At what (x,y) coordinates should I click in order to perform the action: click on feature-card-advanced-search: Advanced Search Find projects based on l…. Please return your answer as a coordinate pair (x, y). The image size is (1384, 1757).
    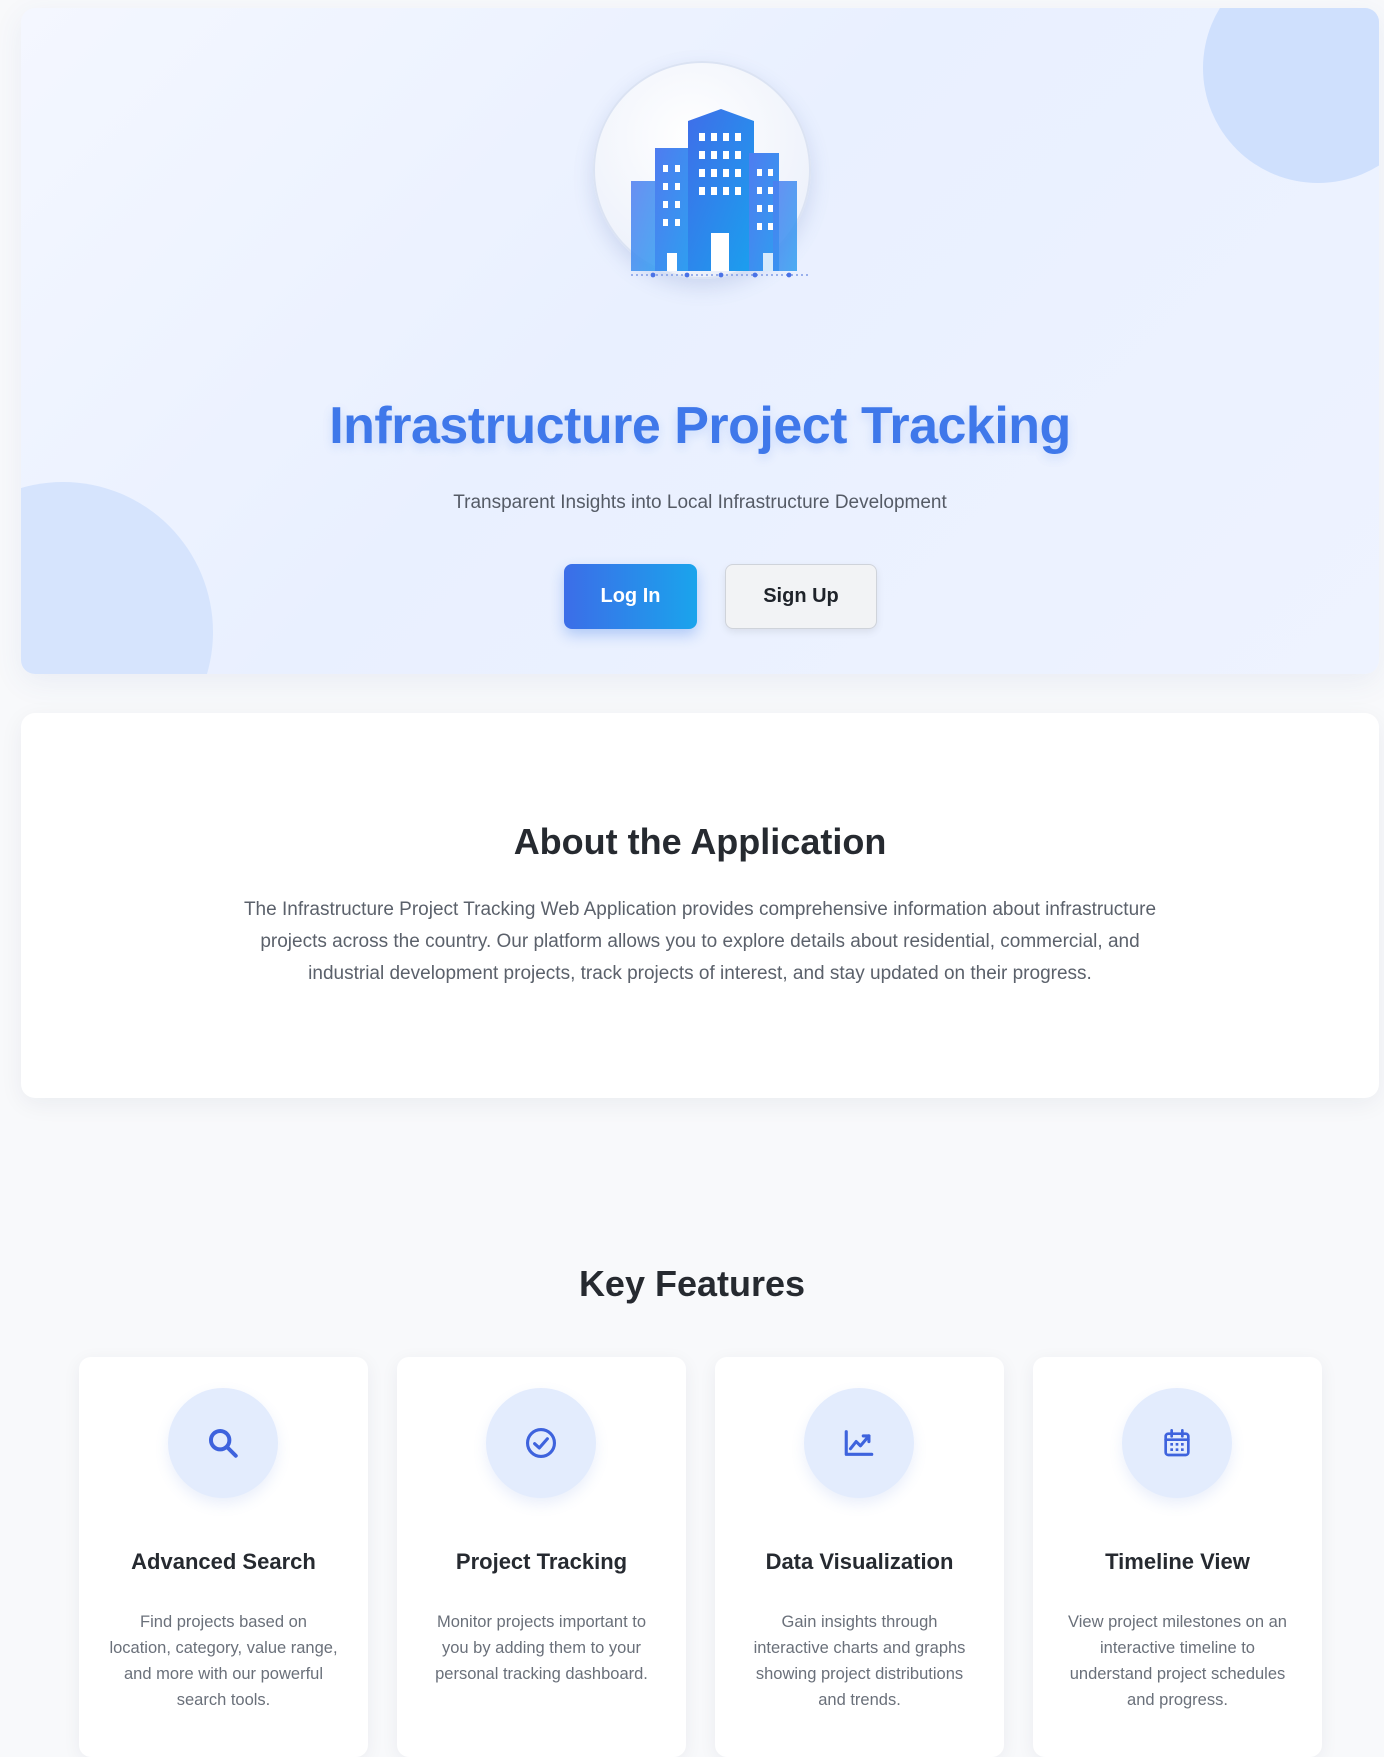
    Looking at the image, I should click on (223, 1557).